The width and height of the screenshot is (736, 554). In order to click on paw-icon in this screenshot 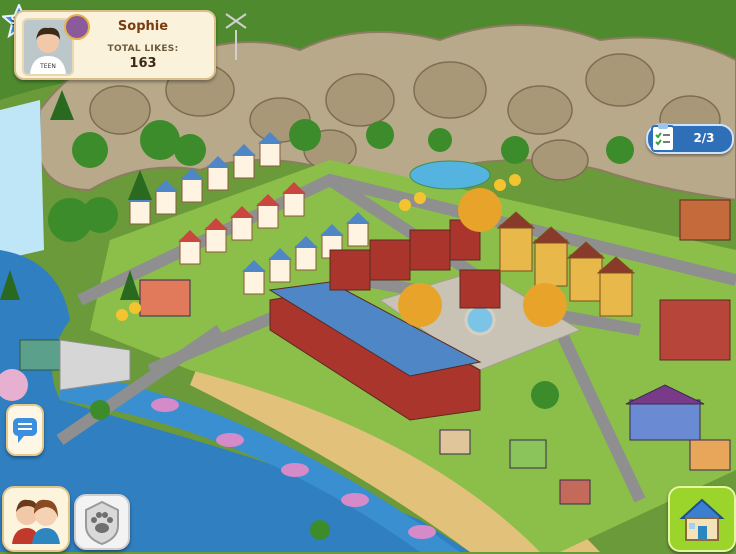, I will do `click(102, 523)`.